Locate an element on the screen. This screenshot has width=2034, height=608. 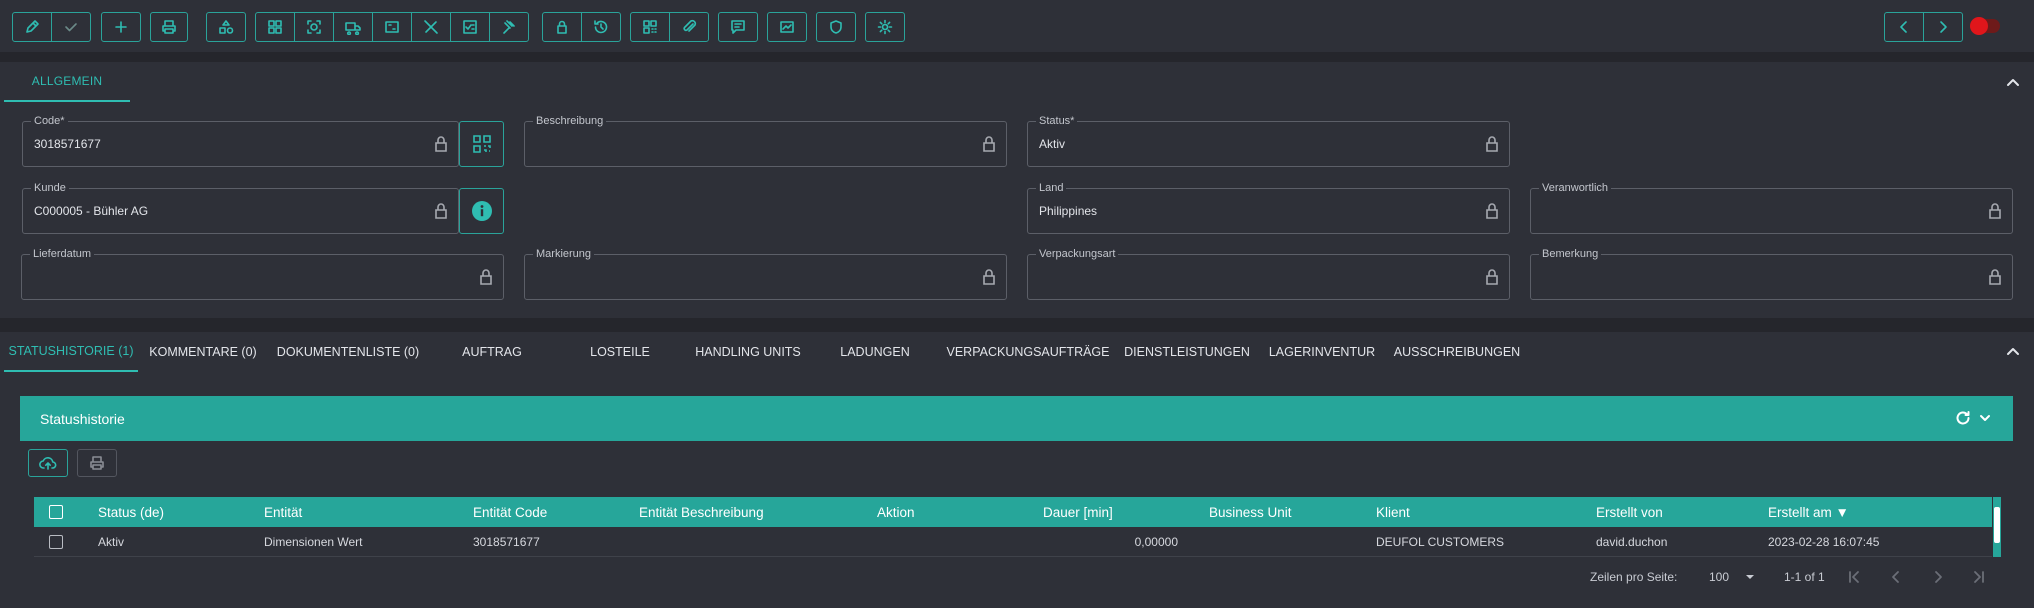
scrollbar-thumb is located at coordinates (1997, 525).